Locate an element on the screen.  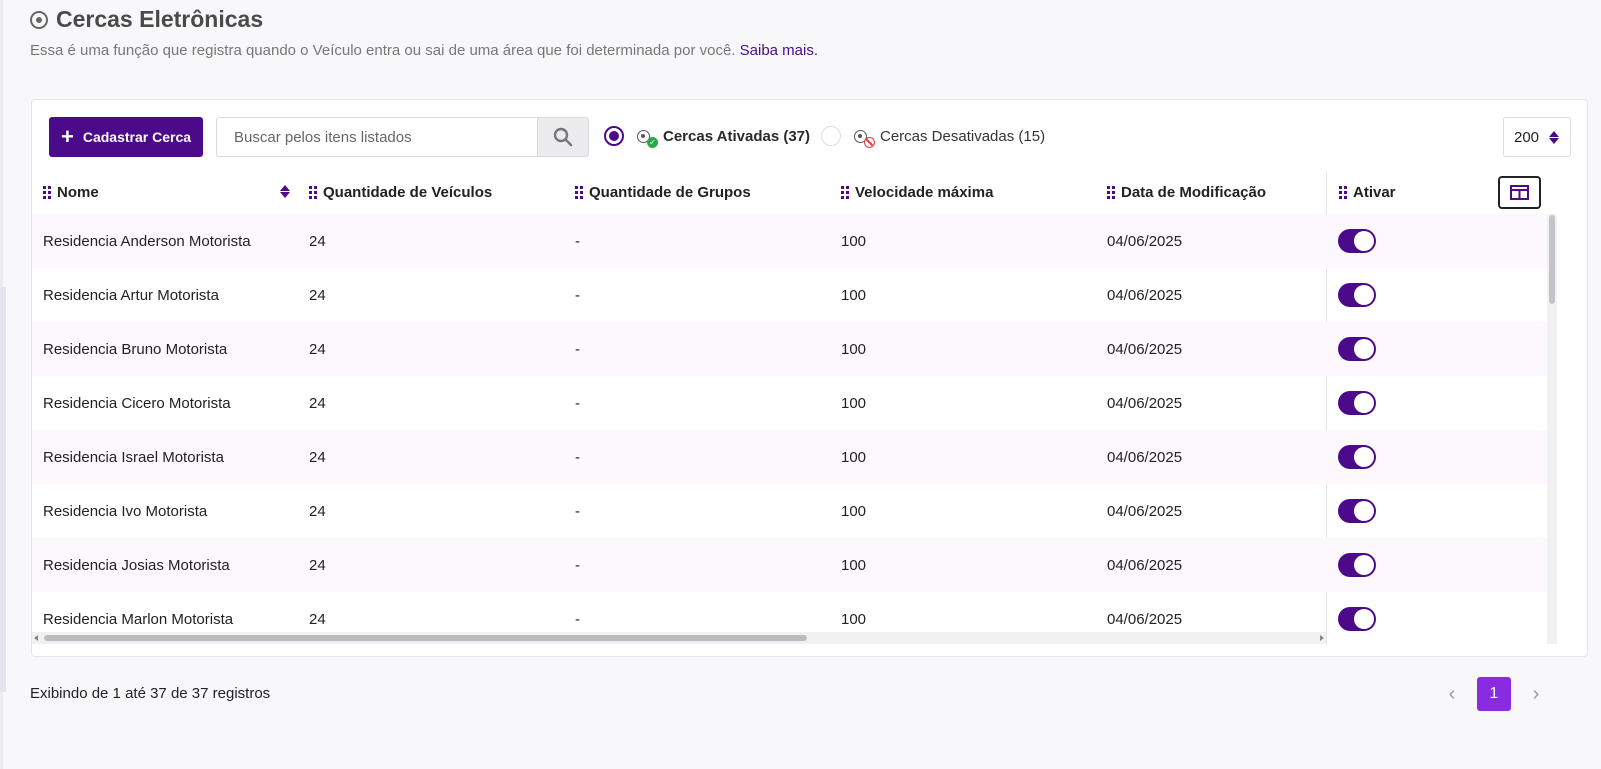
column-label: Quantidade de Grupos is located at coordinates (670, 192).